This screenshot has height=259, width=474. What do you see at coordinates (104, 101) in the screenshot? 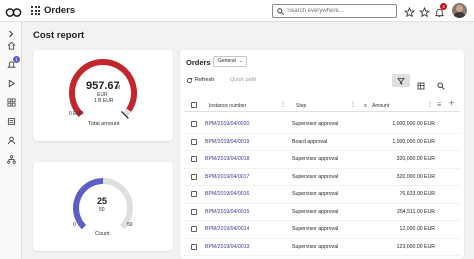
I see `total-gauge-max: 1 B EUR` at bounding box center [104, 101].